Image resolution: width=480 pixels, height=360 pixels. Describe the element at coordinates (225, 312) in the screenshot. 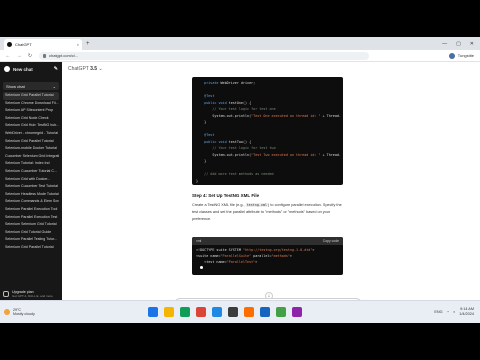

I see `taskbar-apps` at that location.